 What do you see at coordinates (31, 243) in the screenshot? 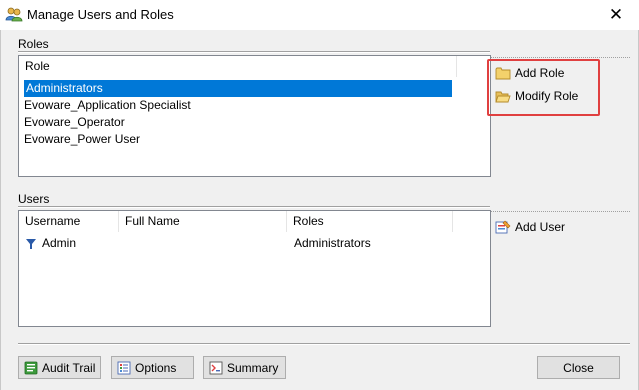
I see `user-filter-icon` at bounding box center [31, 243].